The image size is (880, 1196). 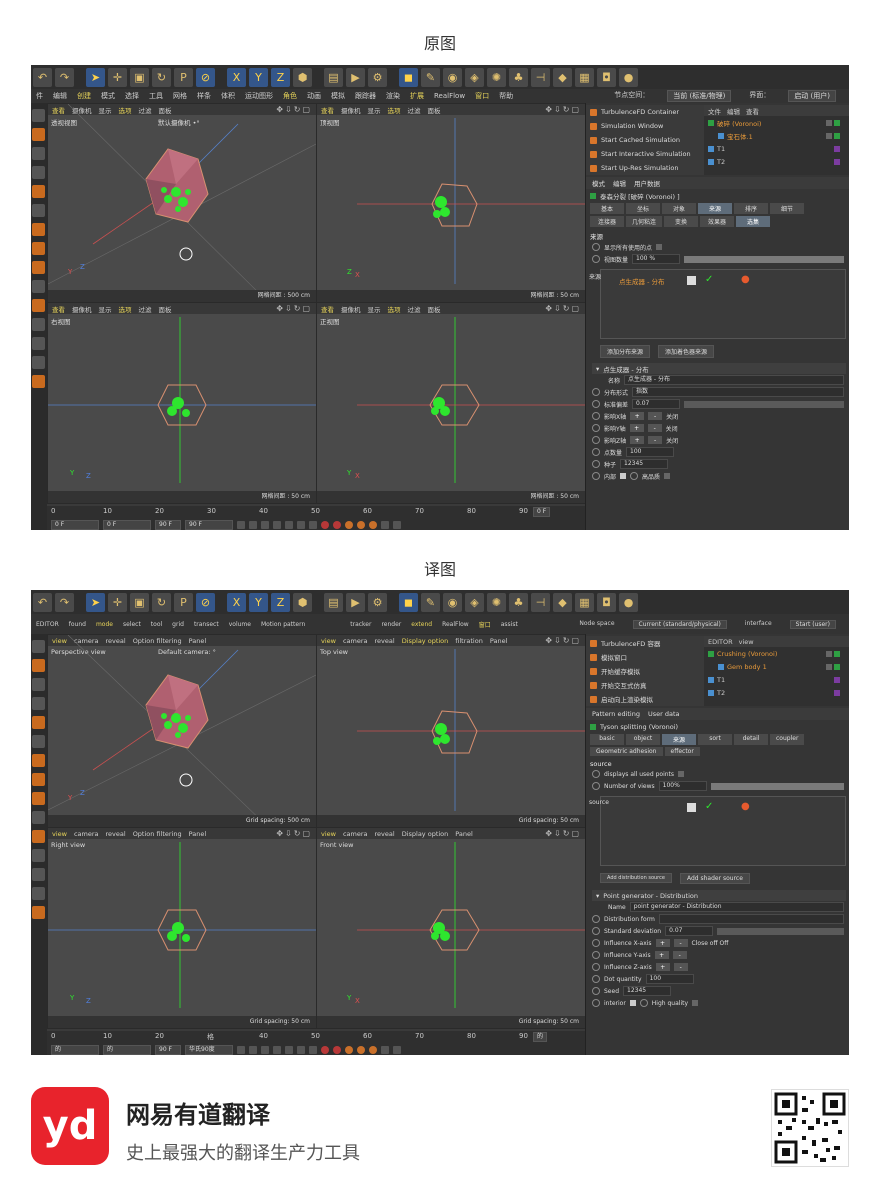 I want to click on coordinate-icon: ⊘, so click(x=205, y=602).